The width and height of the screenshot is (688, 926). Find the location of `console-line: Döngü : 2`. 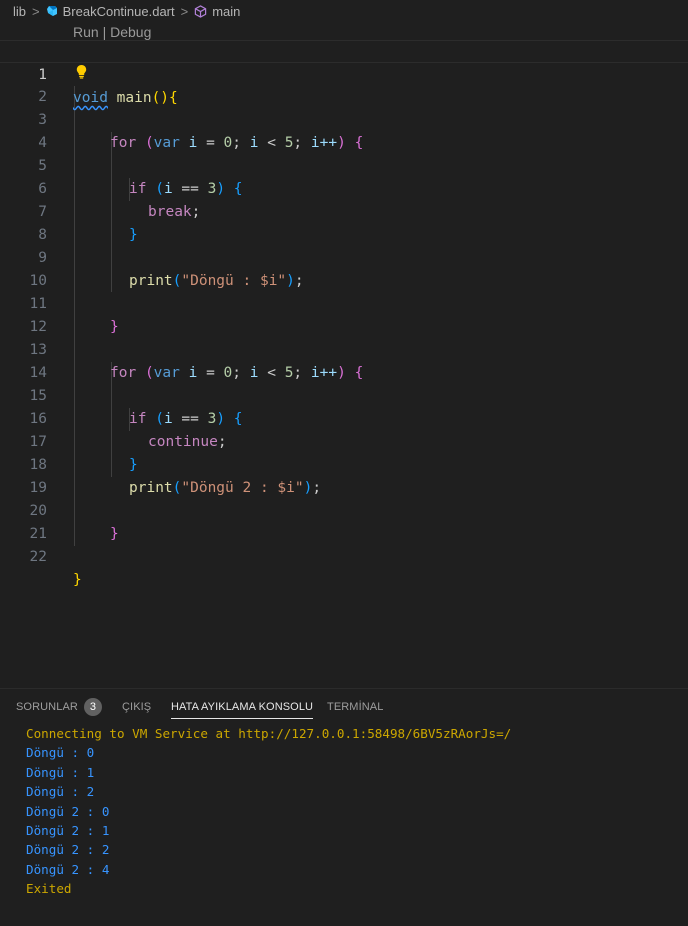

console-line: Döngü : 2 is located at coordinates (60, 792).